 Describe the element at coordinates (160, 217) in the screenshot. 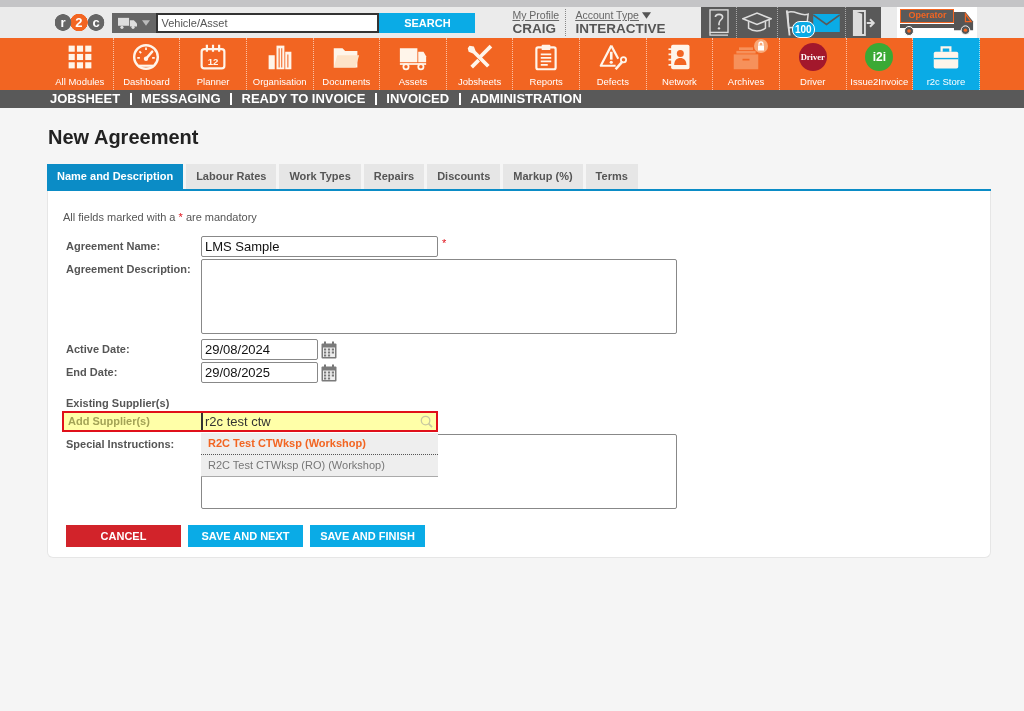

I see `mandatory-note: All fields marked with a * are mandatory` at that location.